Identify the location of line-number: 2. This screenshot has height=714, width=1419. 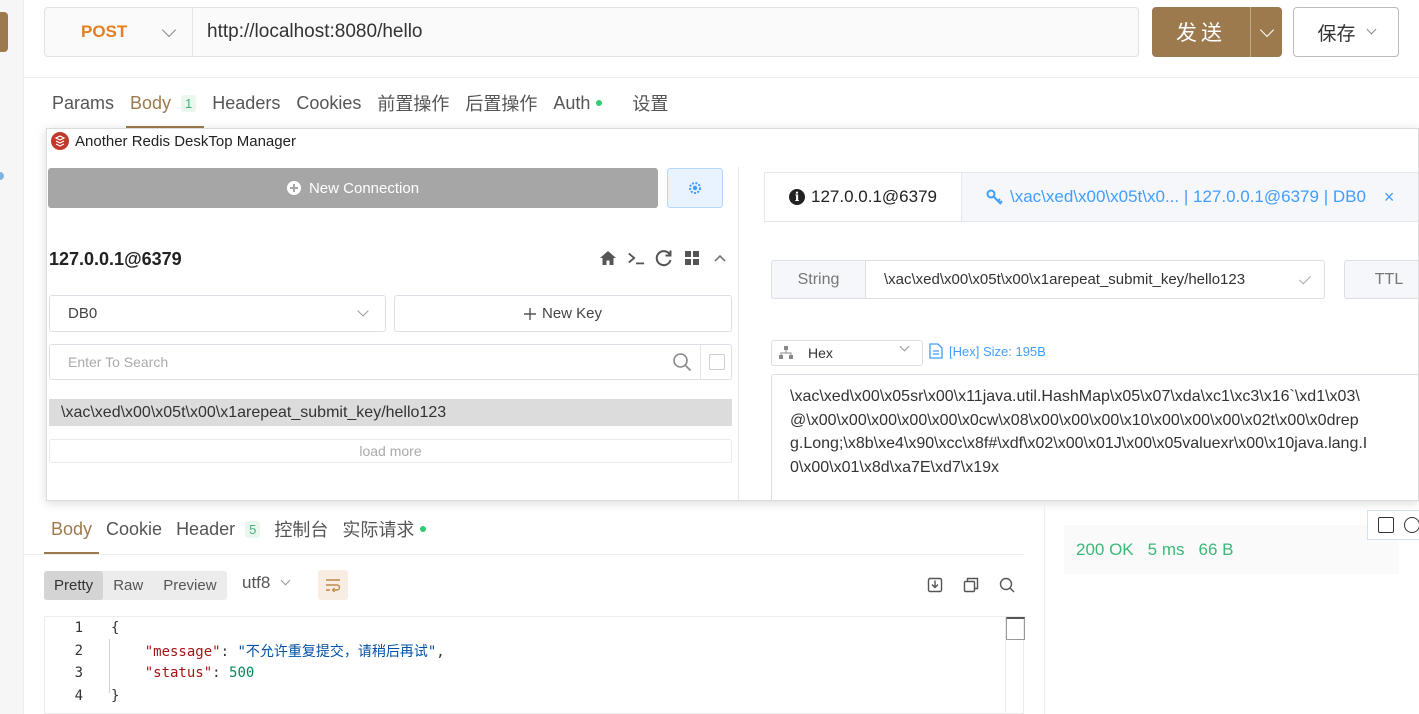
(78, 650).